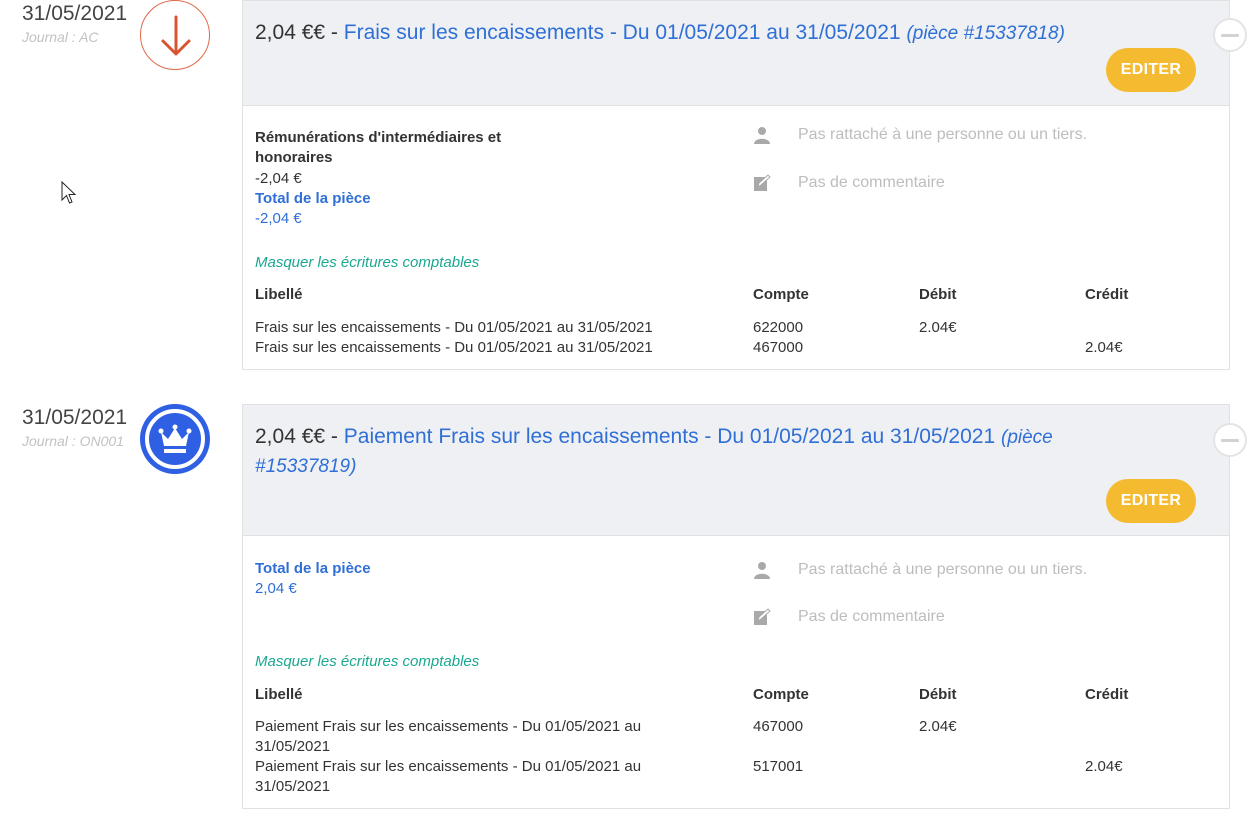 This screenshot has height=816, width=1247. Describe the element at coordinates (175, 439) in the screenshot. I see `crown-icon` at that location.